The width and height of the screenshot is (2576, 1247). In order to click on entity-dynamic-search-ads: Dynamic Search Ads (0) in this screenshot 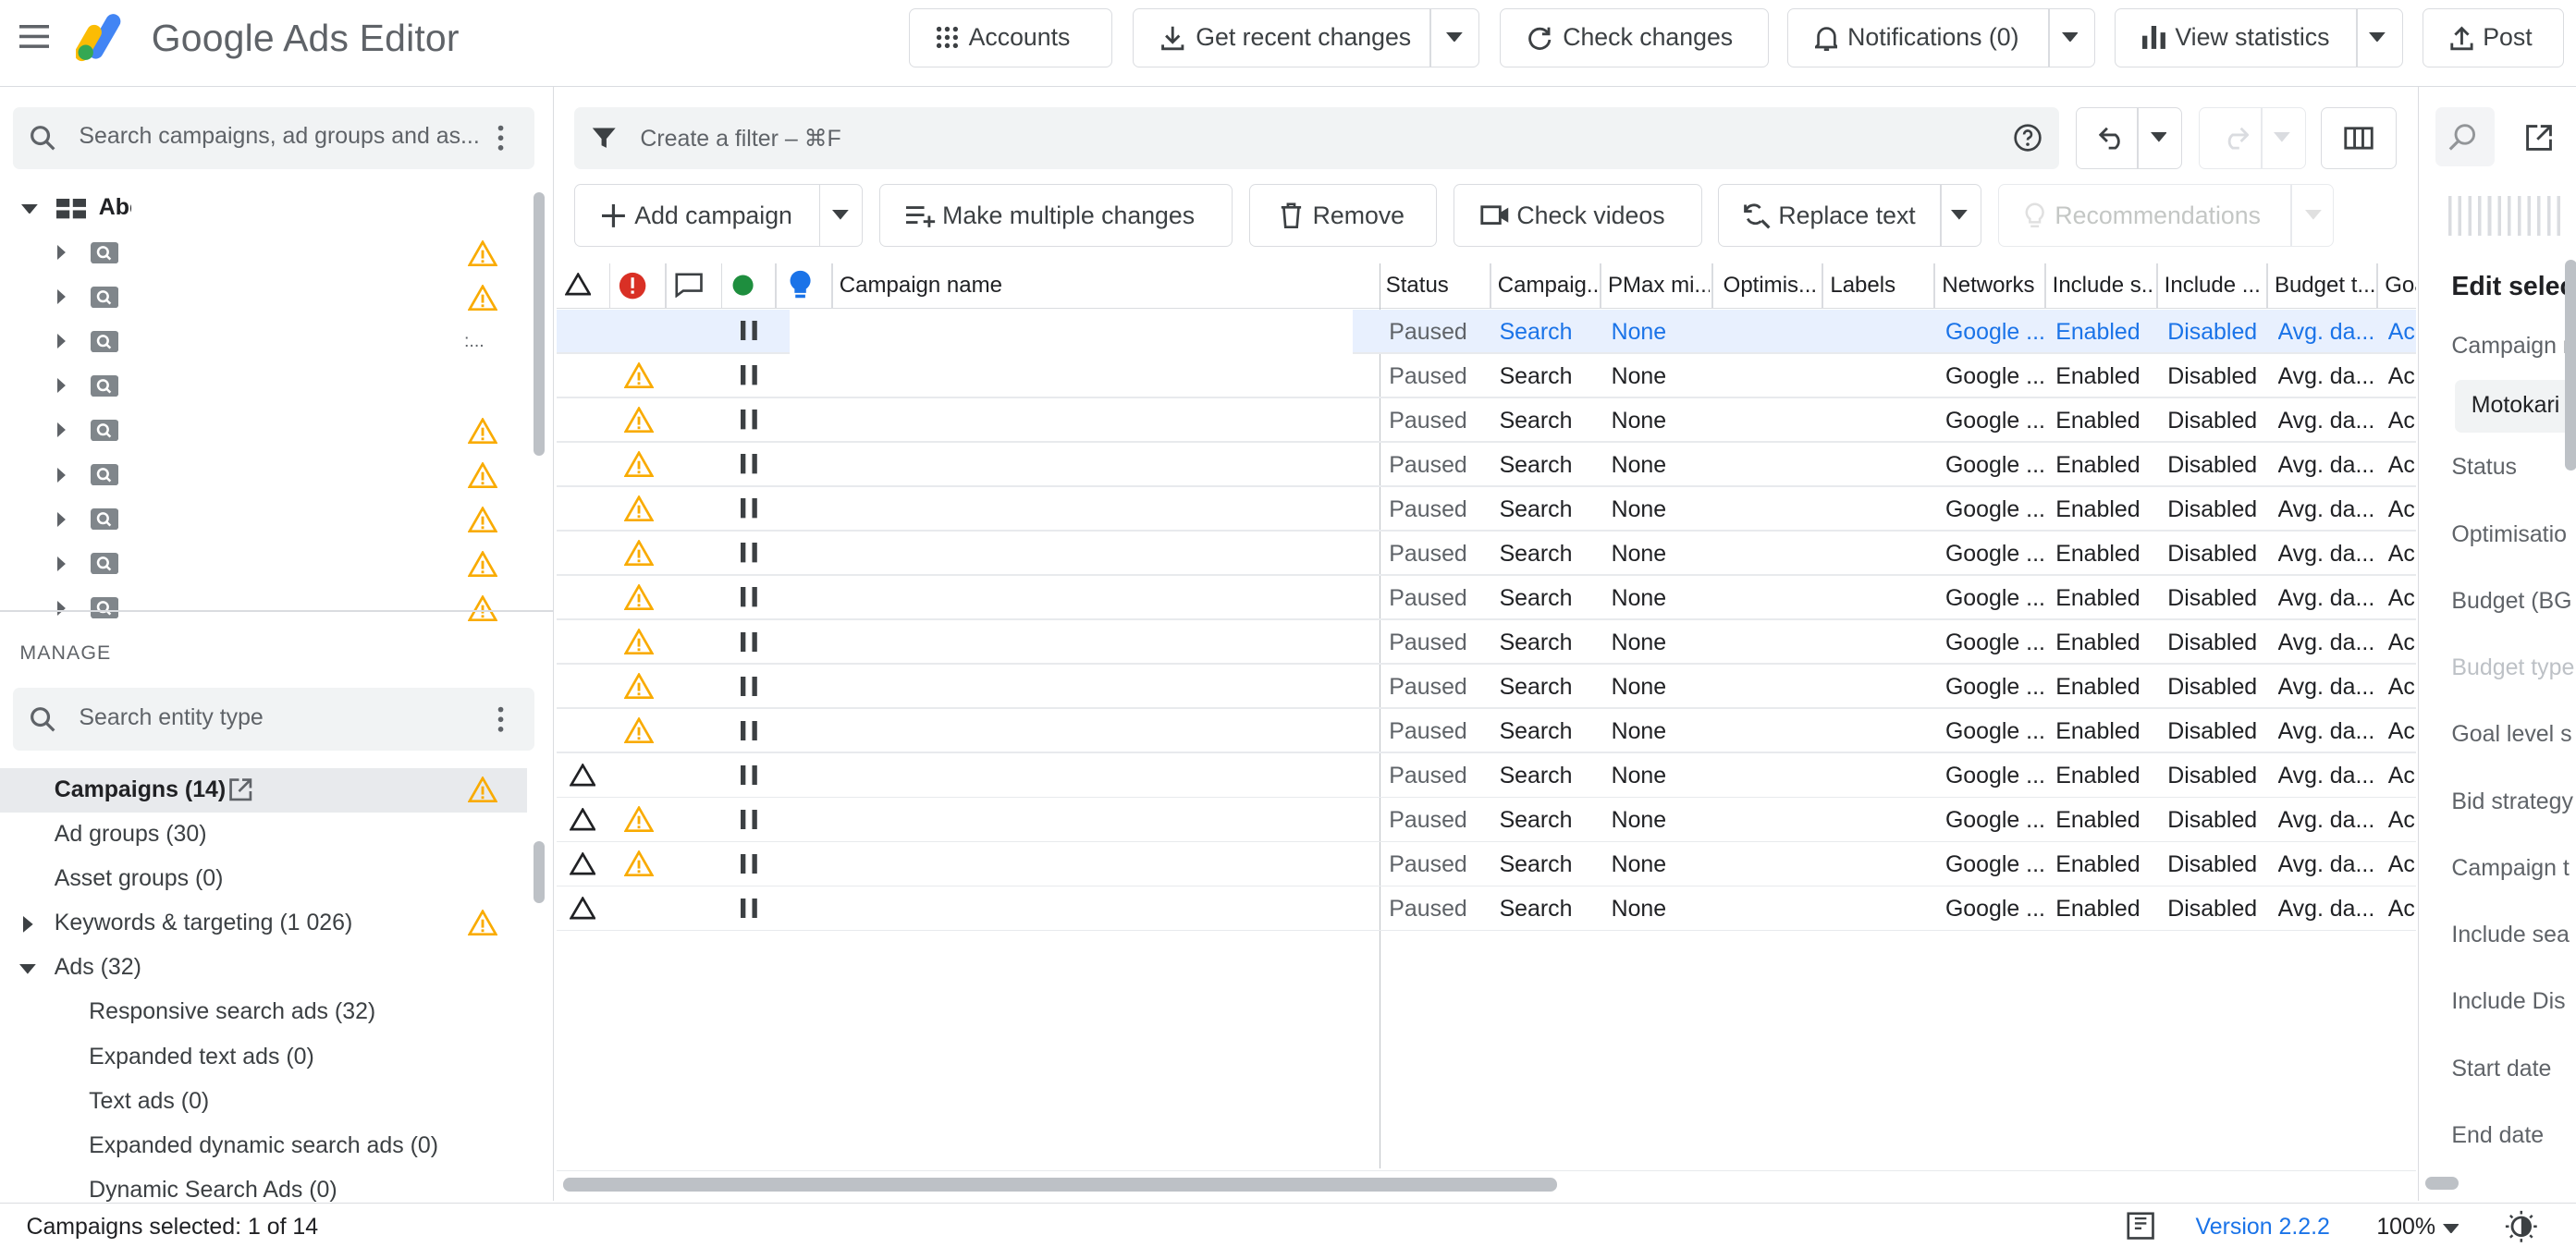, I will do `click(213, 1190)`.